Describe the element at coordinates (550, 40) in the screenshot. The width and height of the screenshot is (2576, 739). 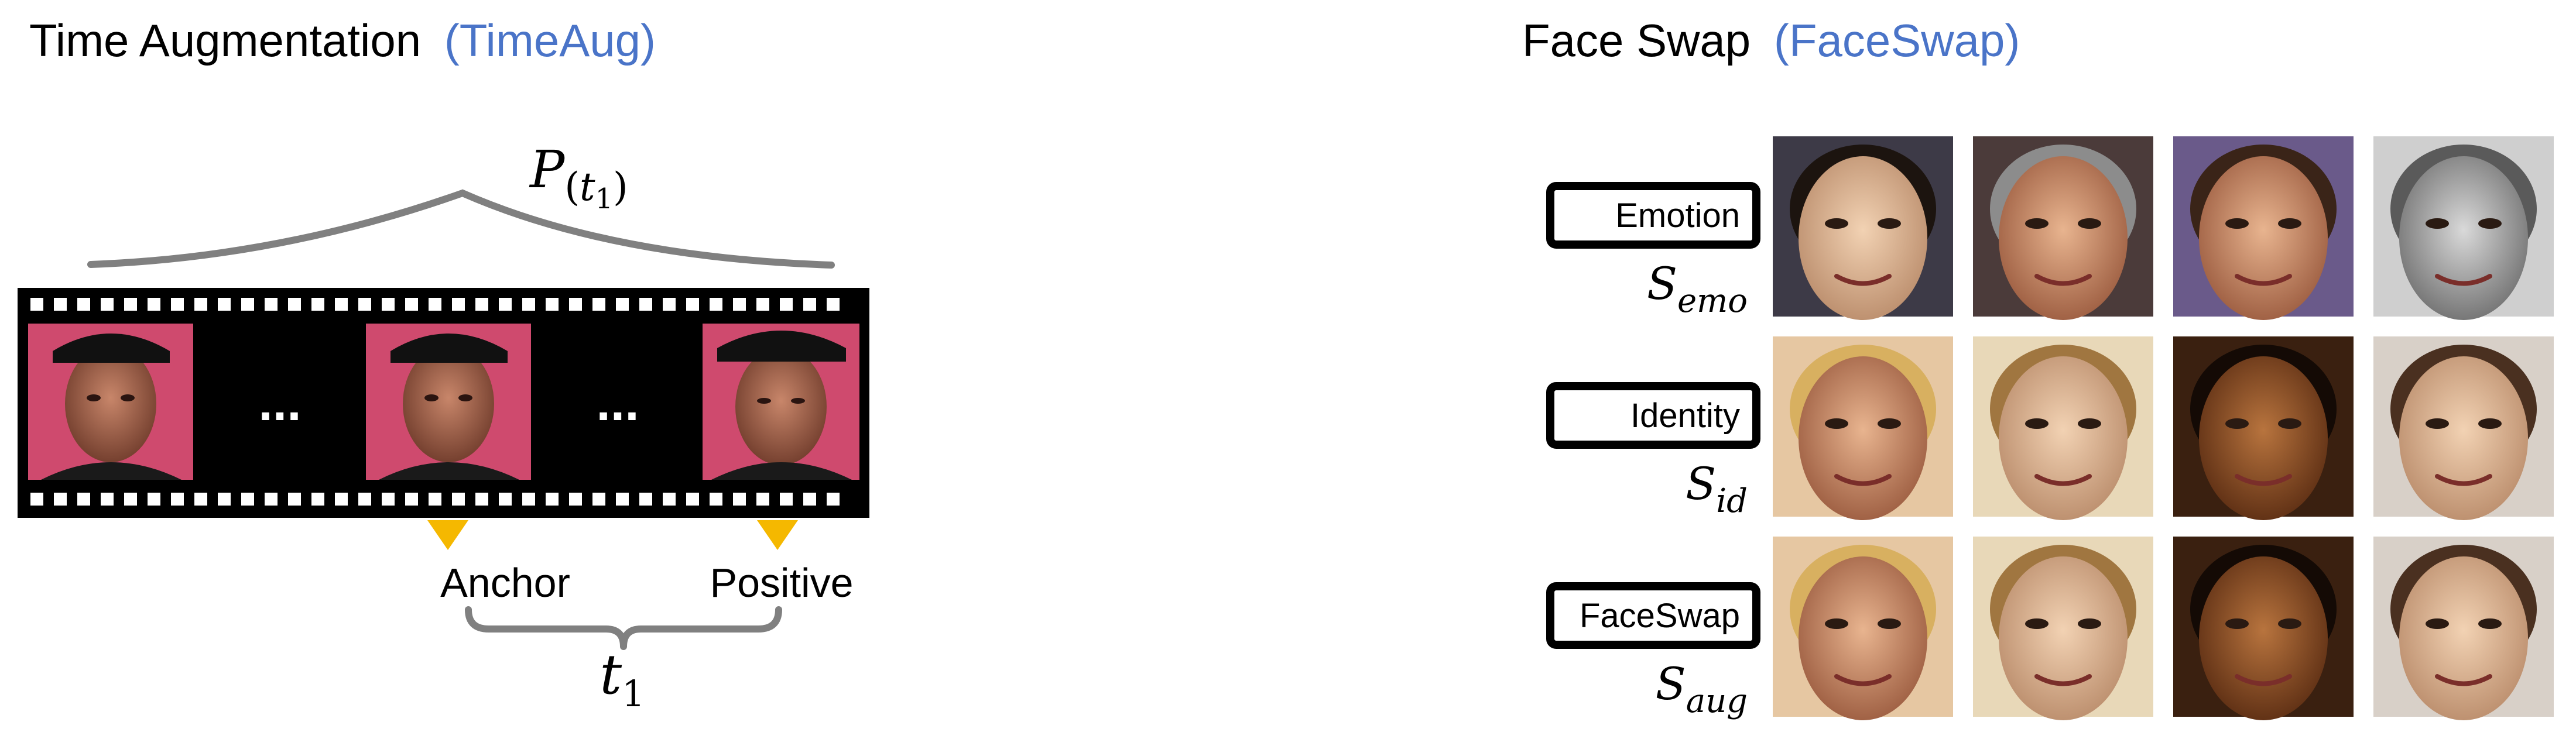
I see `left-title-tag: (TimeAug)` at that location.